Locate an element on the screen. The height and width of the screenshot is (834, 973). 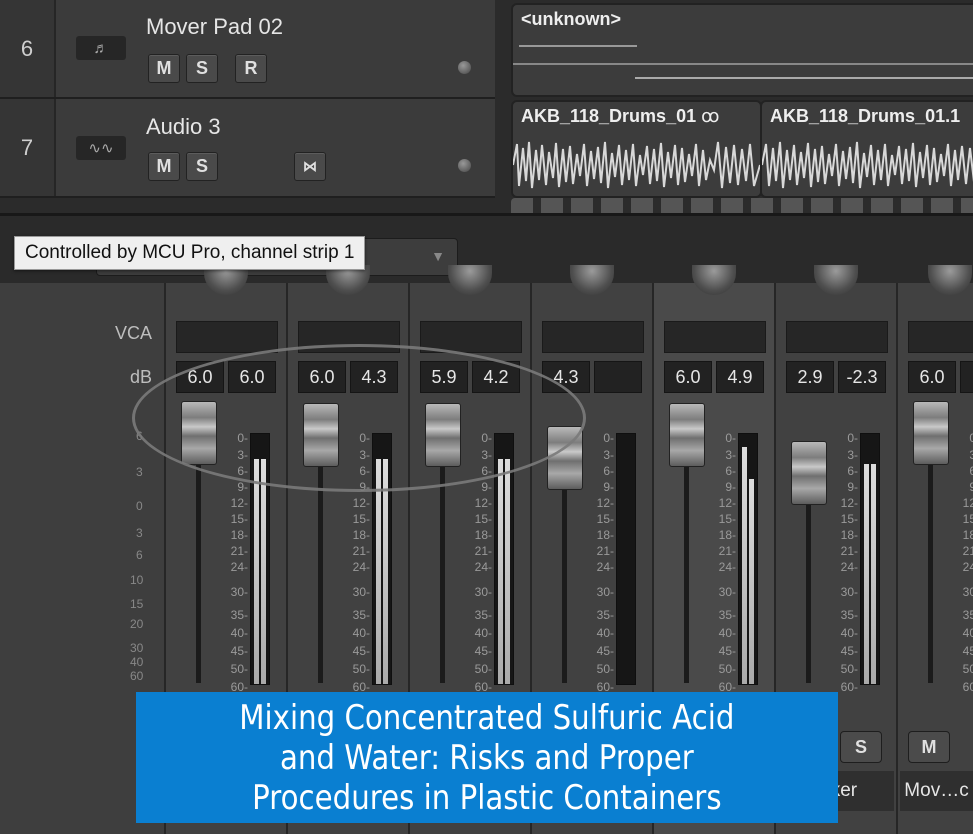
record-button: R is located at coordinates (251, 68).